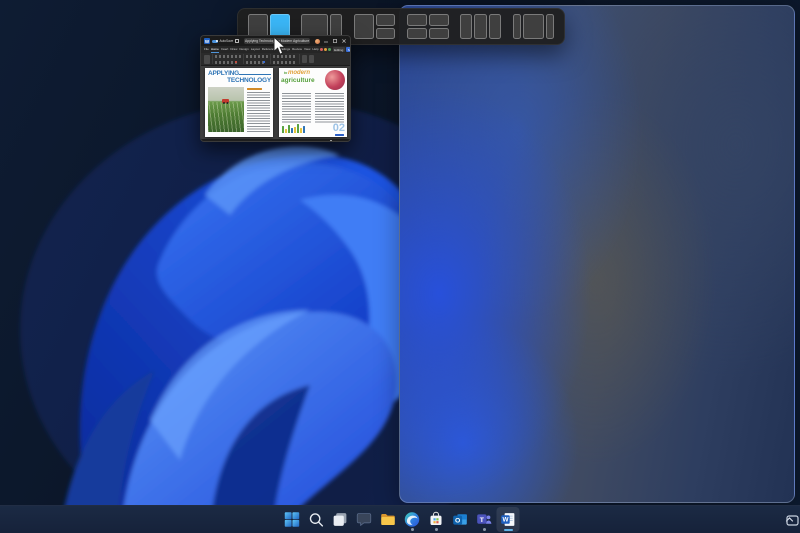 This screenshot has height=533, width=800. I want to click on zoom-level: 100%, so click(342, 141).